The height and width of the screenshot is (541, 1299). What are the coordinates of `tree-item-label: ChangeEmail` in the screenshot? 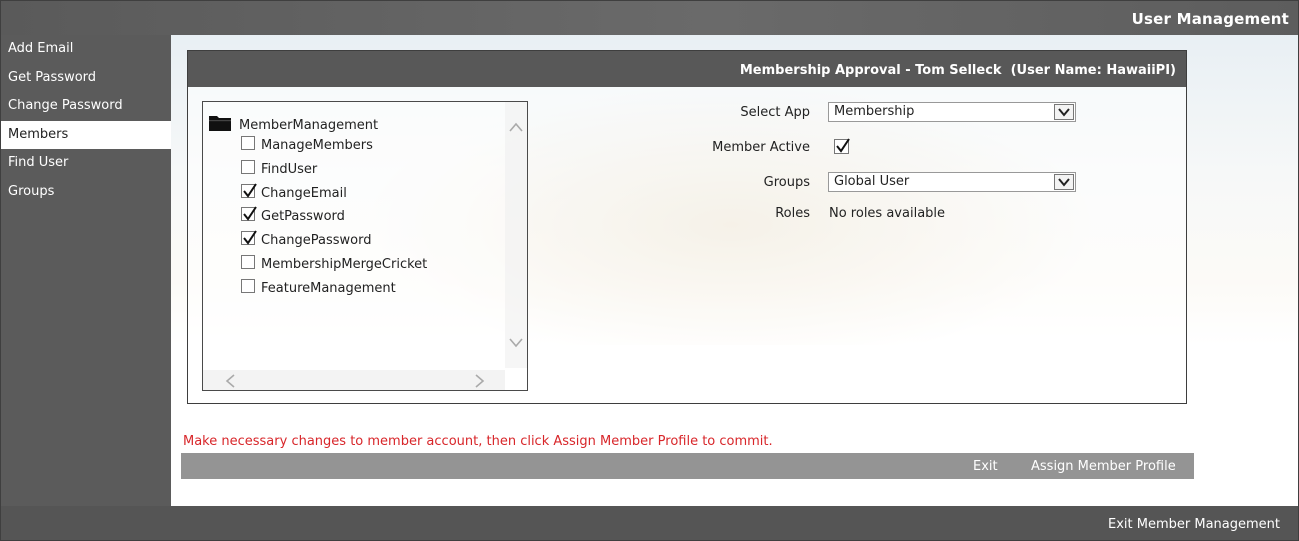 It's located at (304, 193).